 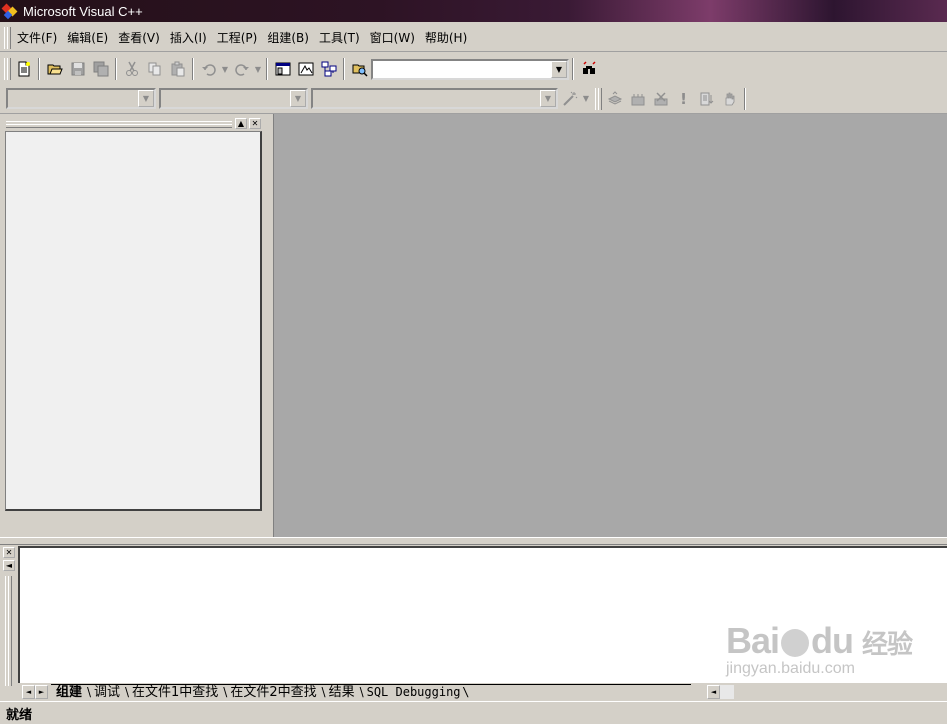 What do you see at coordinates (660, 99) in the screenshot?
I see `stop-build-icon` at bounding box center [660, 99].